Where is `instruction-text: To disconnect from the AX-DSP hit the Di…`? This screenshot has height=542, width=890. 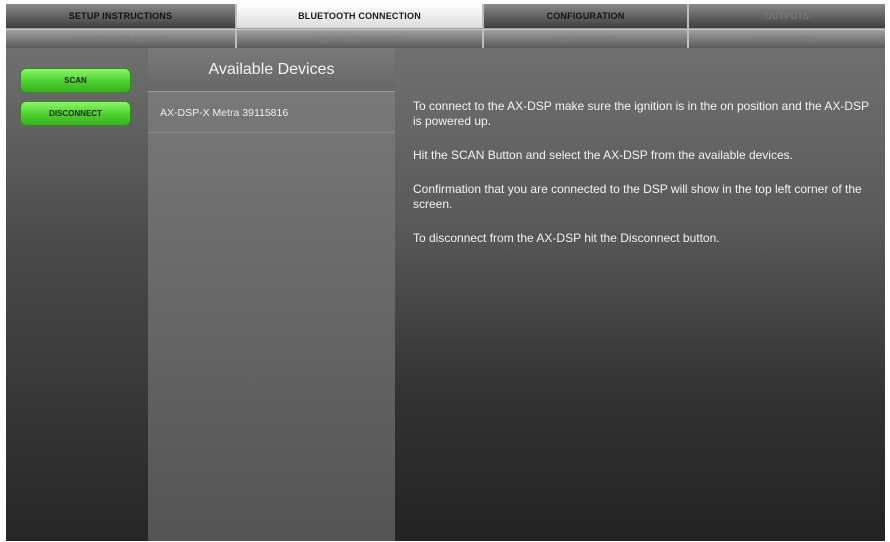 instruction-text: To disconnect from the AX-DSP hit the Di… is located at coordinates (566, 238).